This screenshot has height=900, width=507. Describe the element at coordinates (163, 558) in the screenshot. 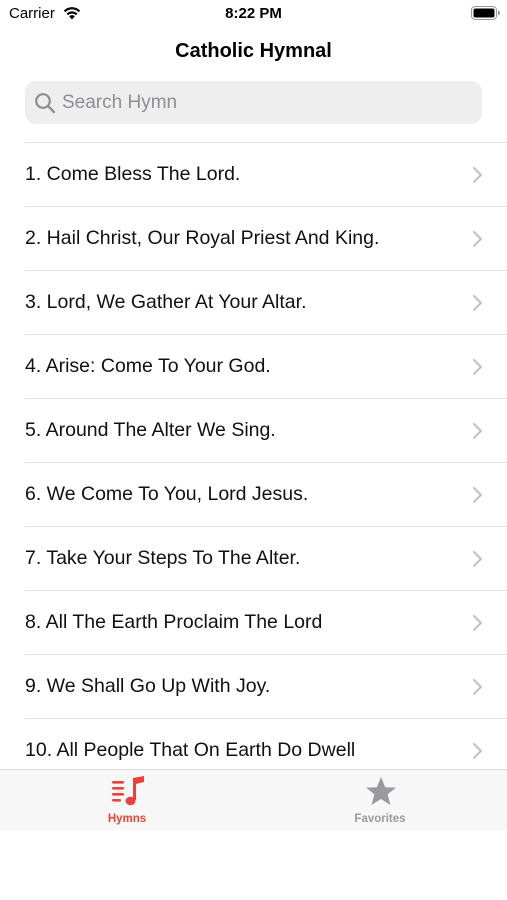

I see `list-item-label: 7. Take Your Steps To The Alter.` at that location.